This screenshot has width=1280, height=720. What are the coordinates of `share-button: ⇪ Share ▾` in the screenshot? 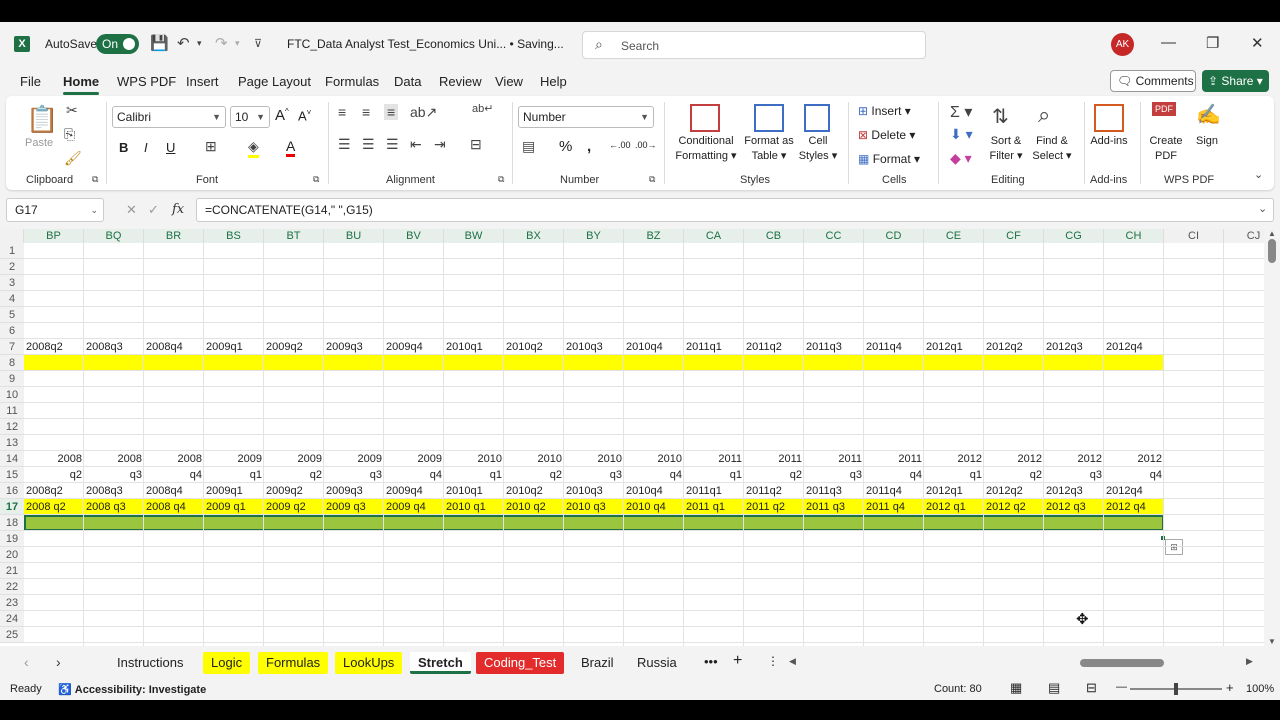 It's located at (1235, 81).